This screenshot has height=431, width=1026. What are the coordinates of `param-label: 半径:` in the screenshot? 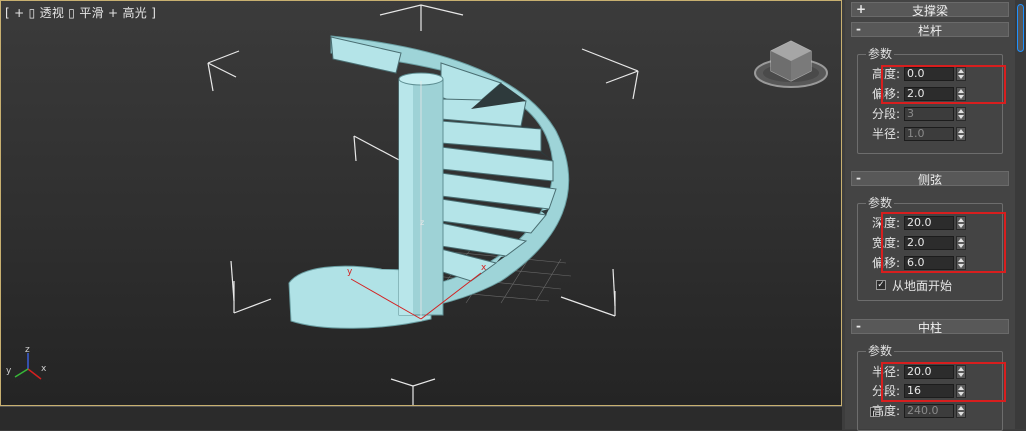 It's located at (885, 134).